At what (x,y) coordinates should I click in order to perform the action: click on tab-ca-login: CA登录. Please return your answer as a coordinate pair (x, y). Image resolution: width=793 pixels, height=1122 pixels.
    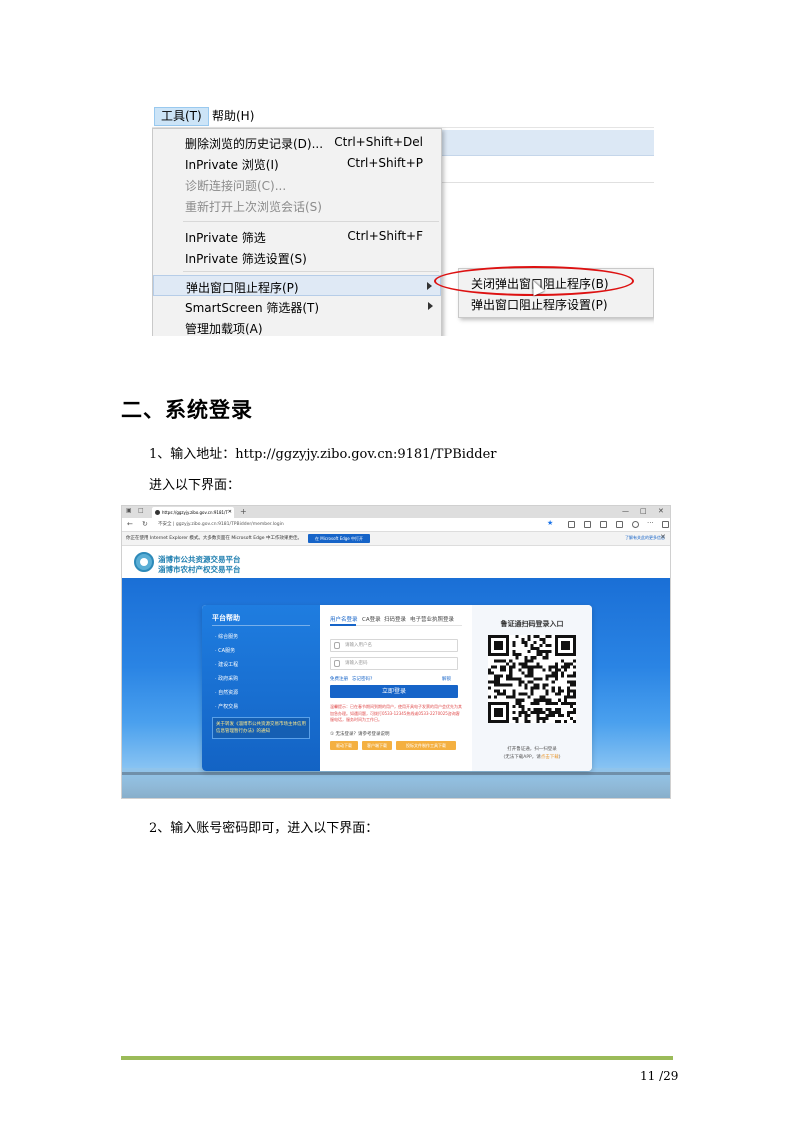
    Looking at the image, I should click on (371, 619).